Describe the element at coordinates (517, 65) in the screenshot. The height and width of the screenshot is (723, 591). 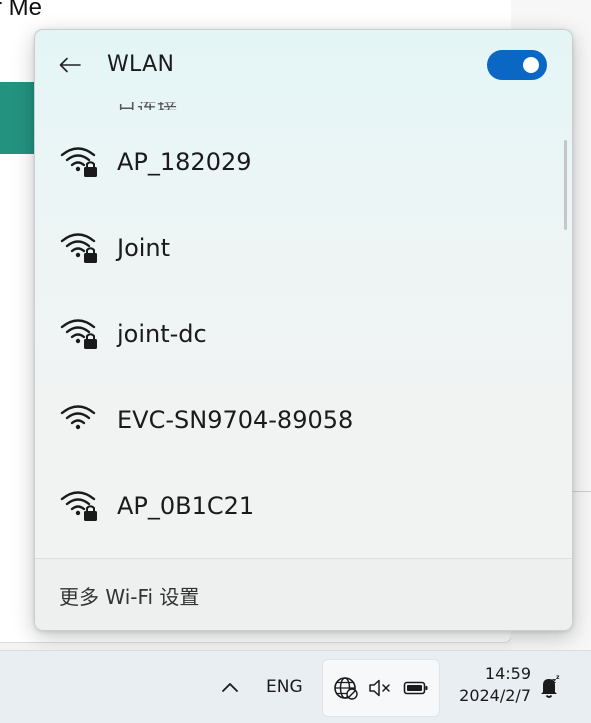
I see `wlan-toggle` at that location.